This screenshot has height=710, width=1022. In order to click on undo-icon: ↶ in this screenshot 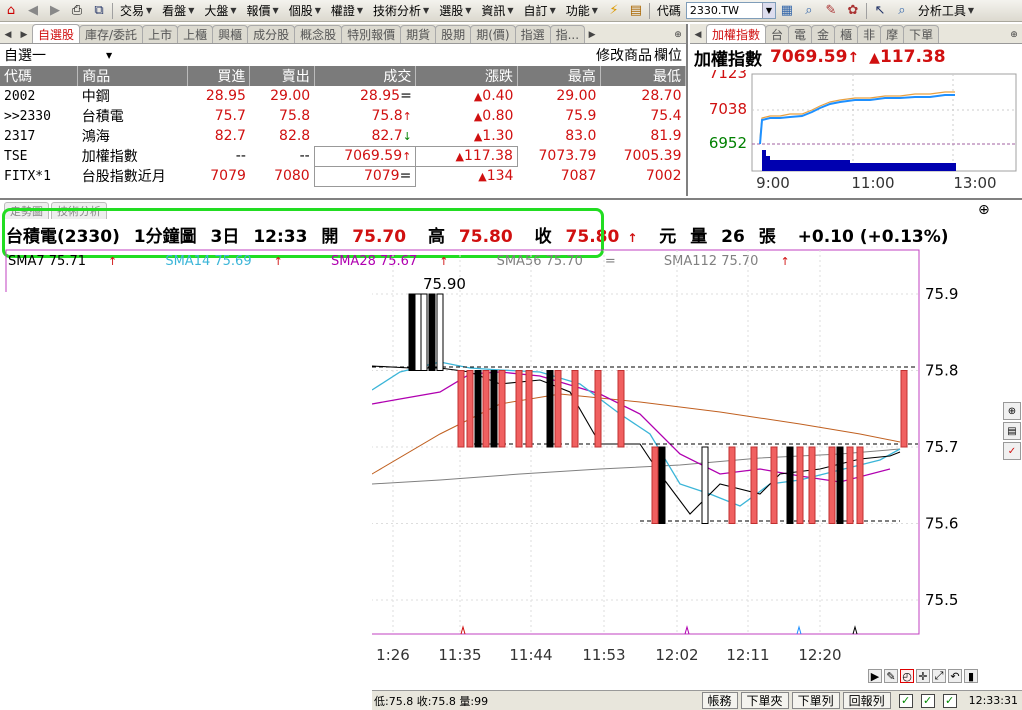, I will do `click(955, 676)`.